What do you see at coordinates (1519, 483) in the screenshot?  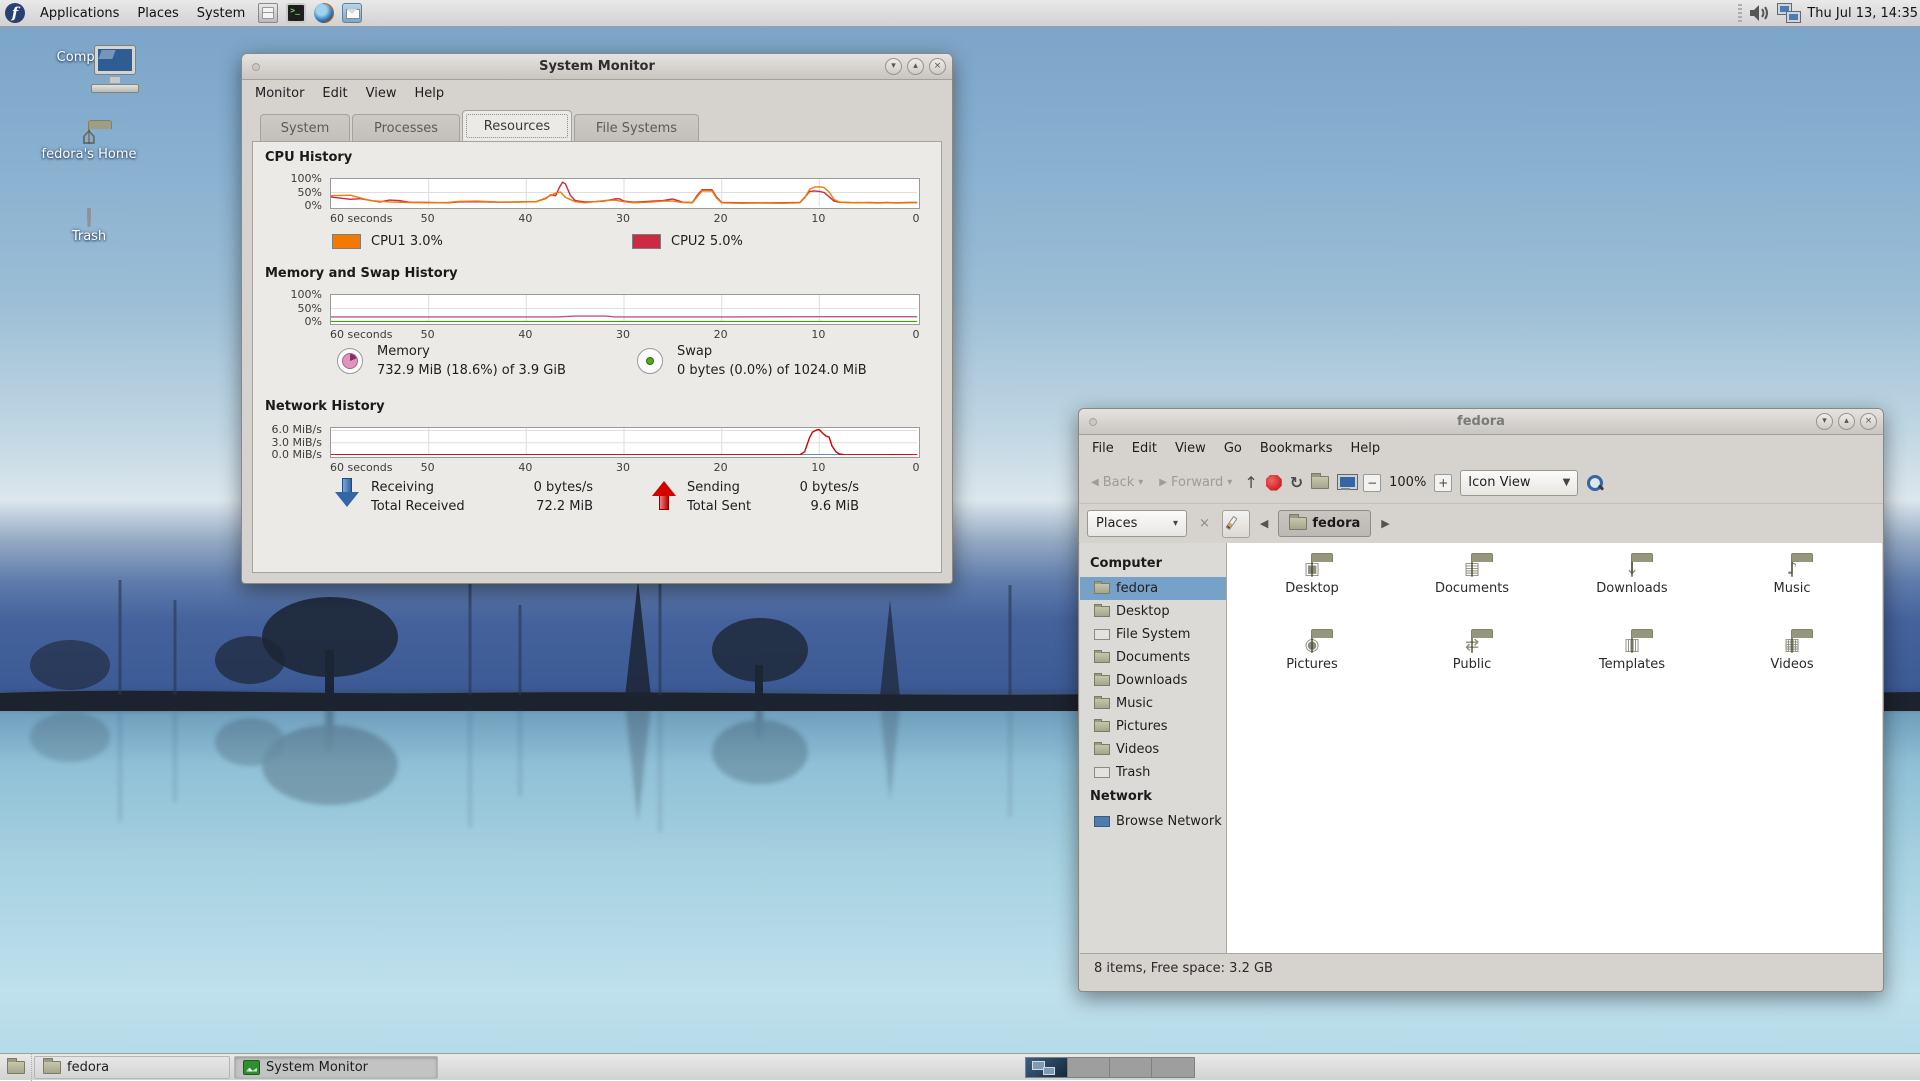 I see `view-mode-select: Icon View ▼` at bounding box center [1519, 483].